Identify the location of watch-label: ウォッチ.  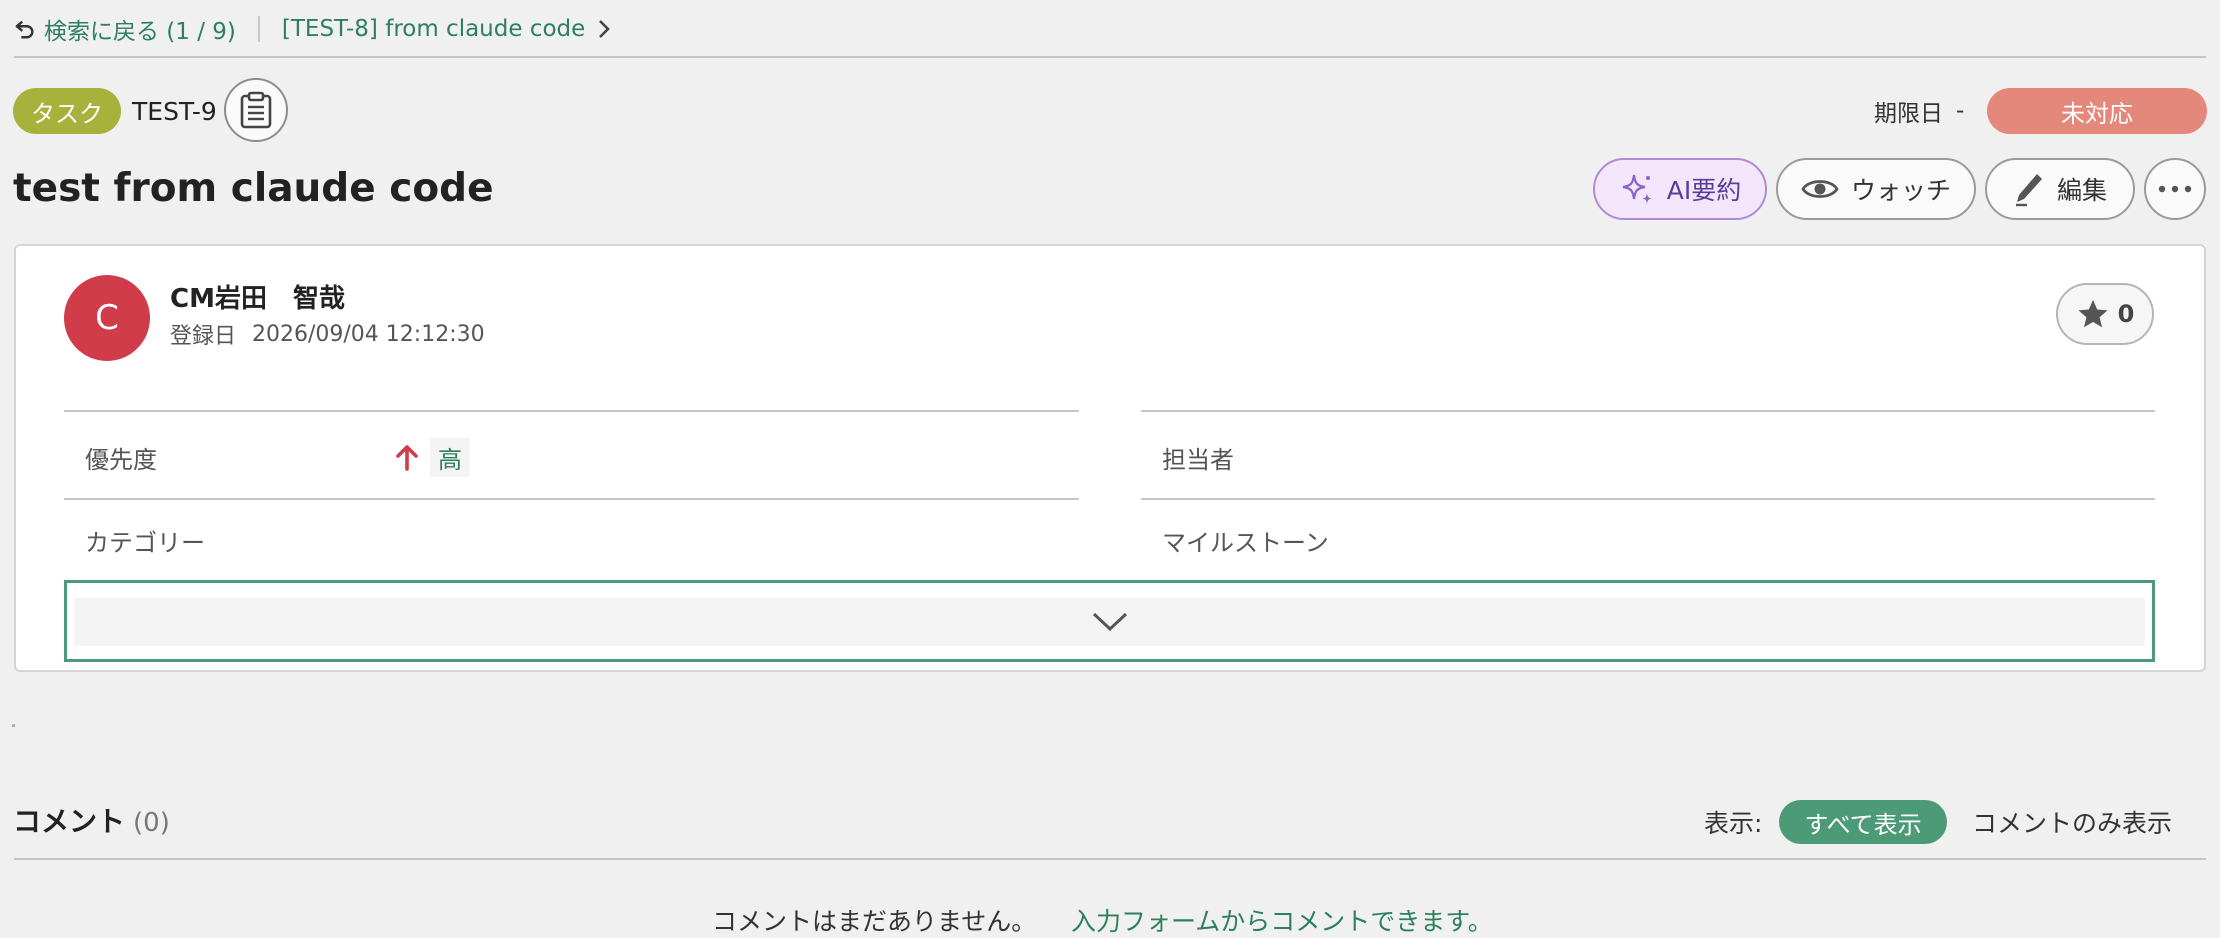
(1900, 190).